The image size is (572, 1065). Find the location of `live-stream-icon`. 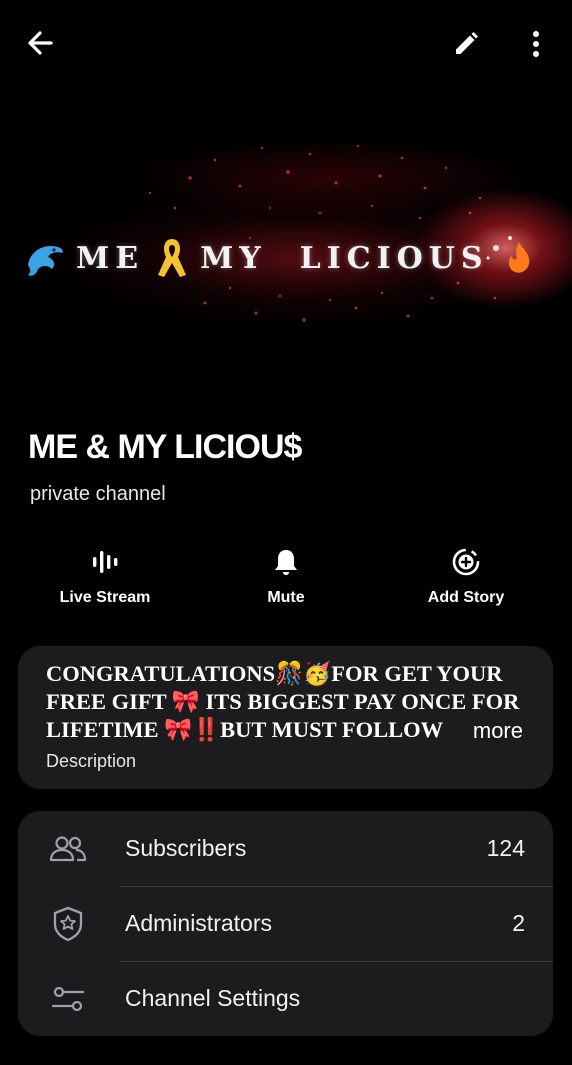

live-stream-icon is located at coordinates (105, 562).